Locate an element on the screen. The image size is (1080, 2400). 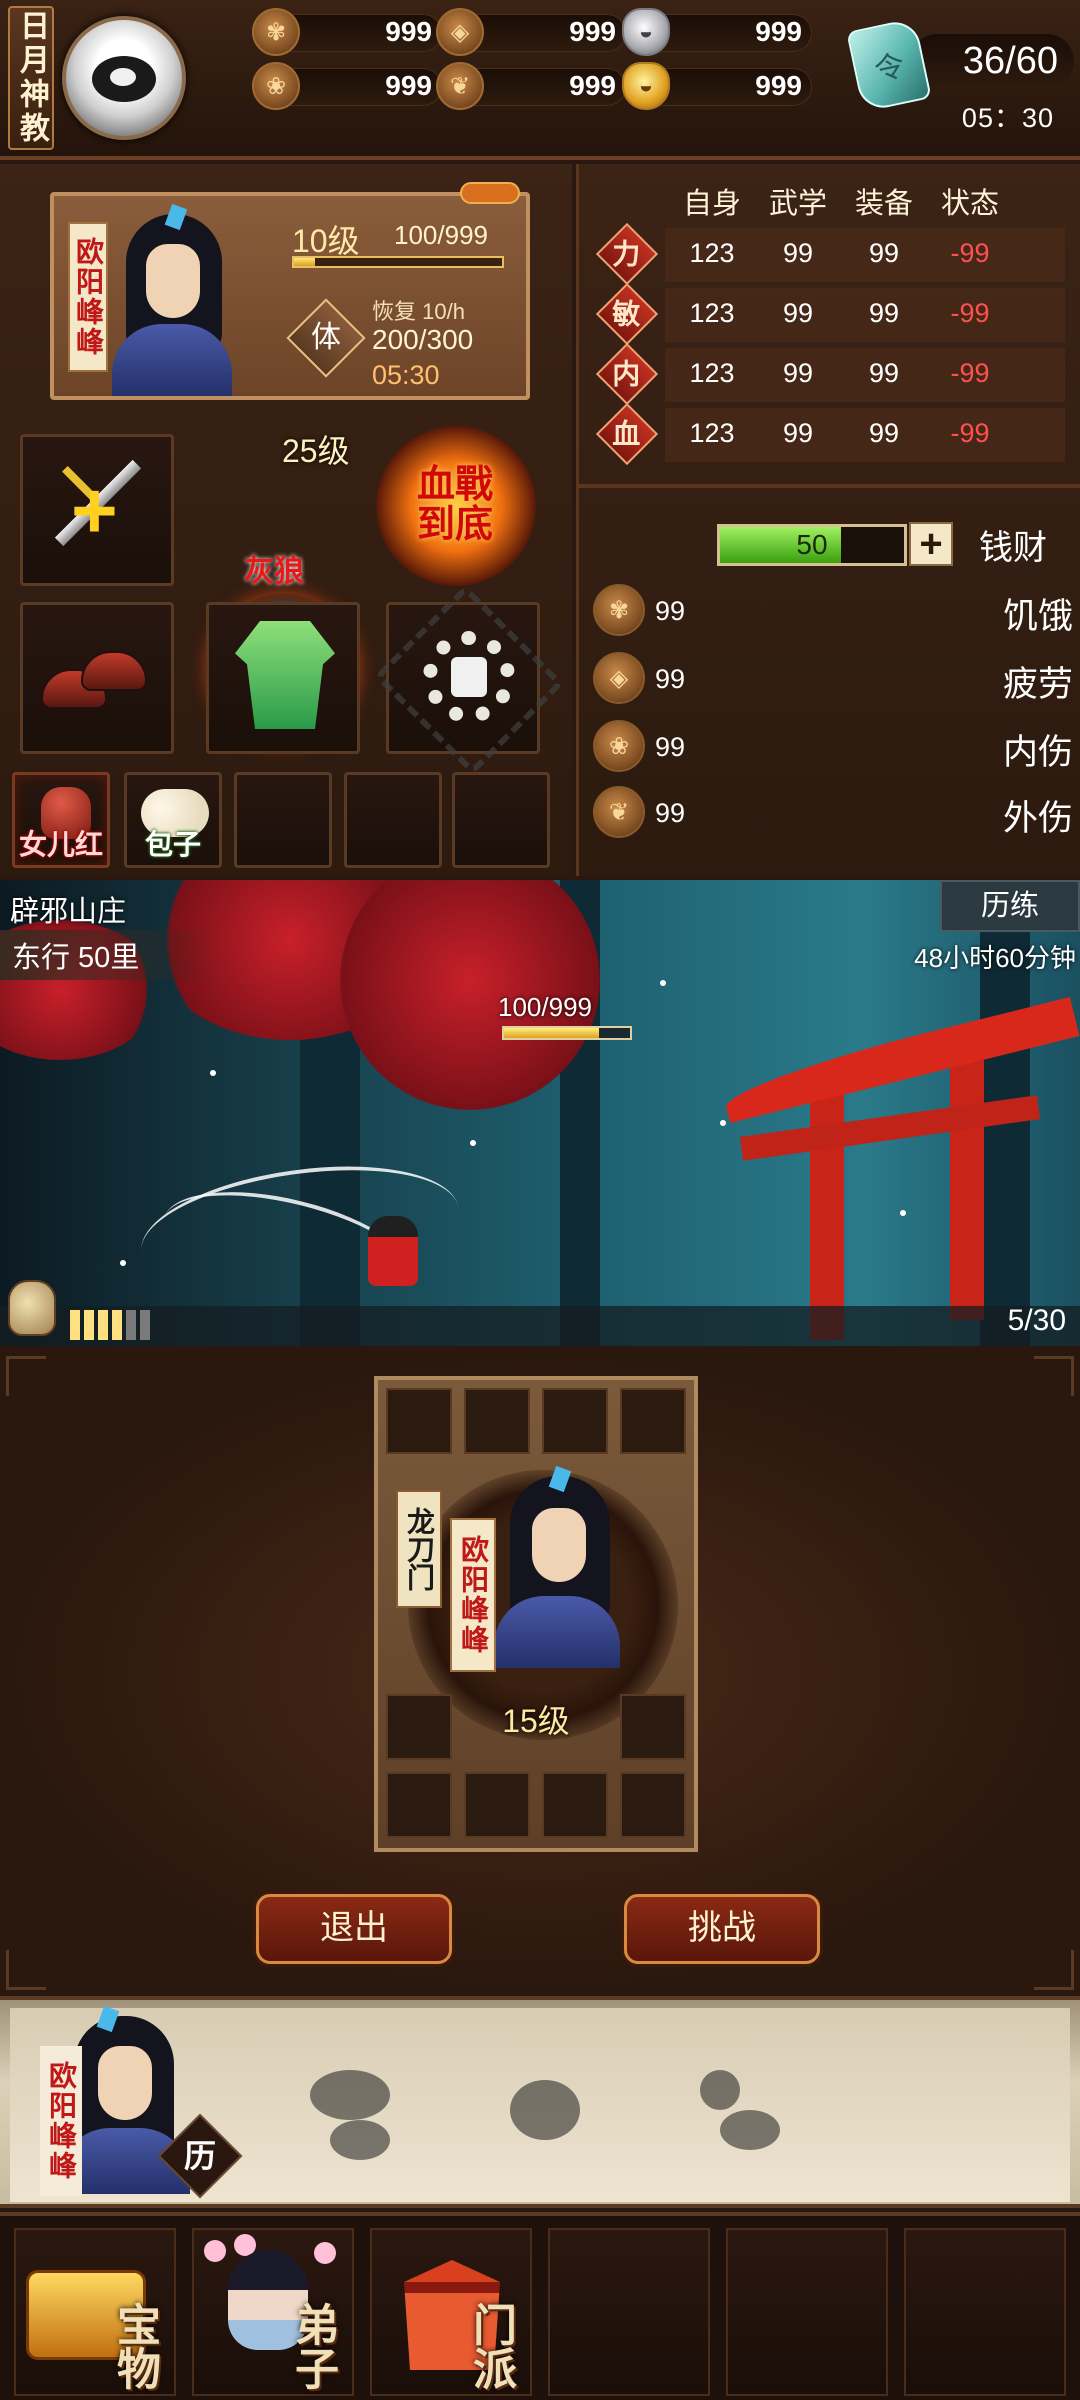
item-slot-buns: 包子 is located at coordinates (173, 820).